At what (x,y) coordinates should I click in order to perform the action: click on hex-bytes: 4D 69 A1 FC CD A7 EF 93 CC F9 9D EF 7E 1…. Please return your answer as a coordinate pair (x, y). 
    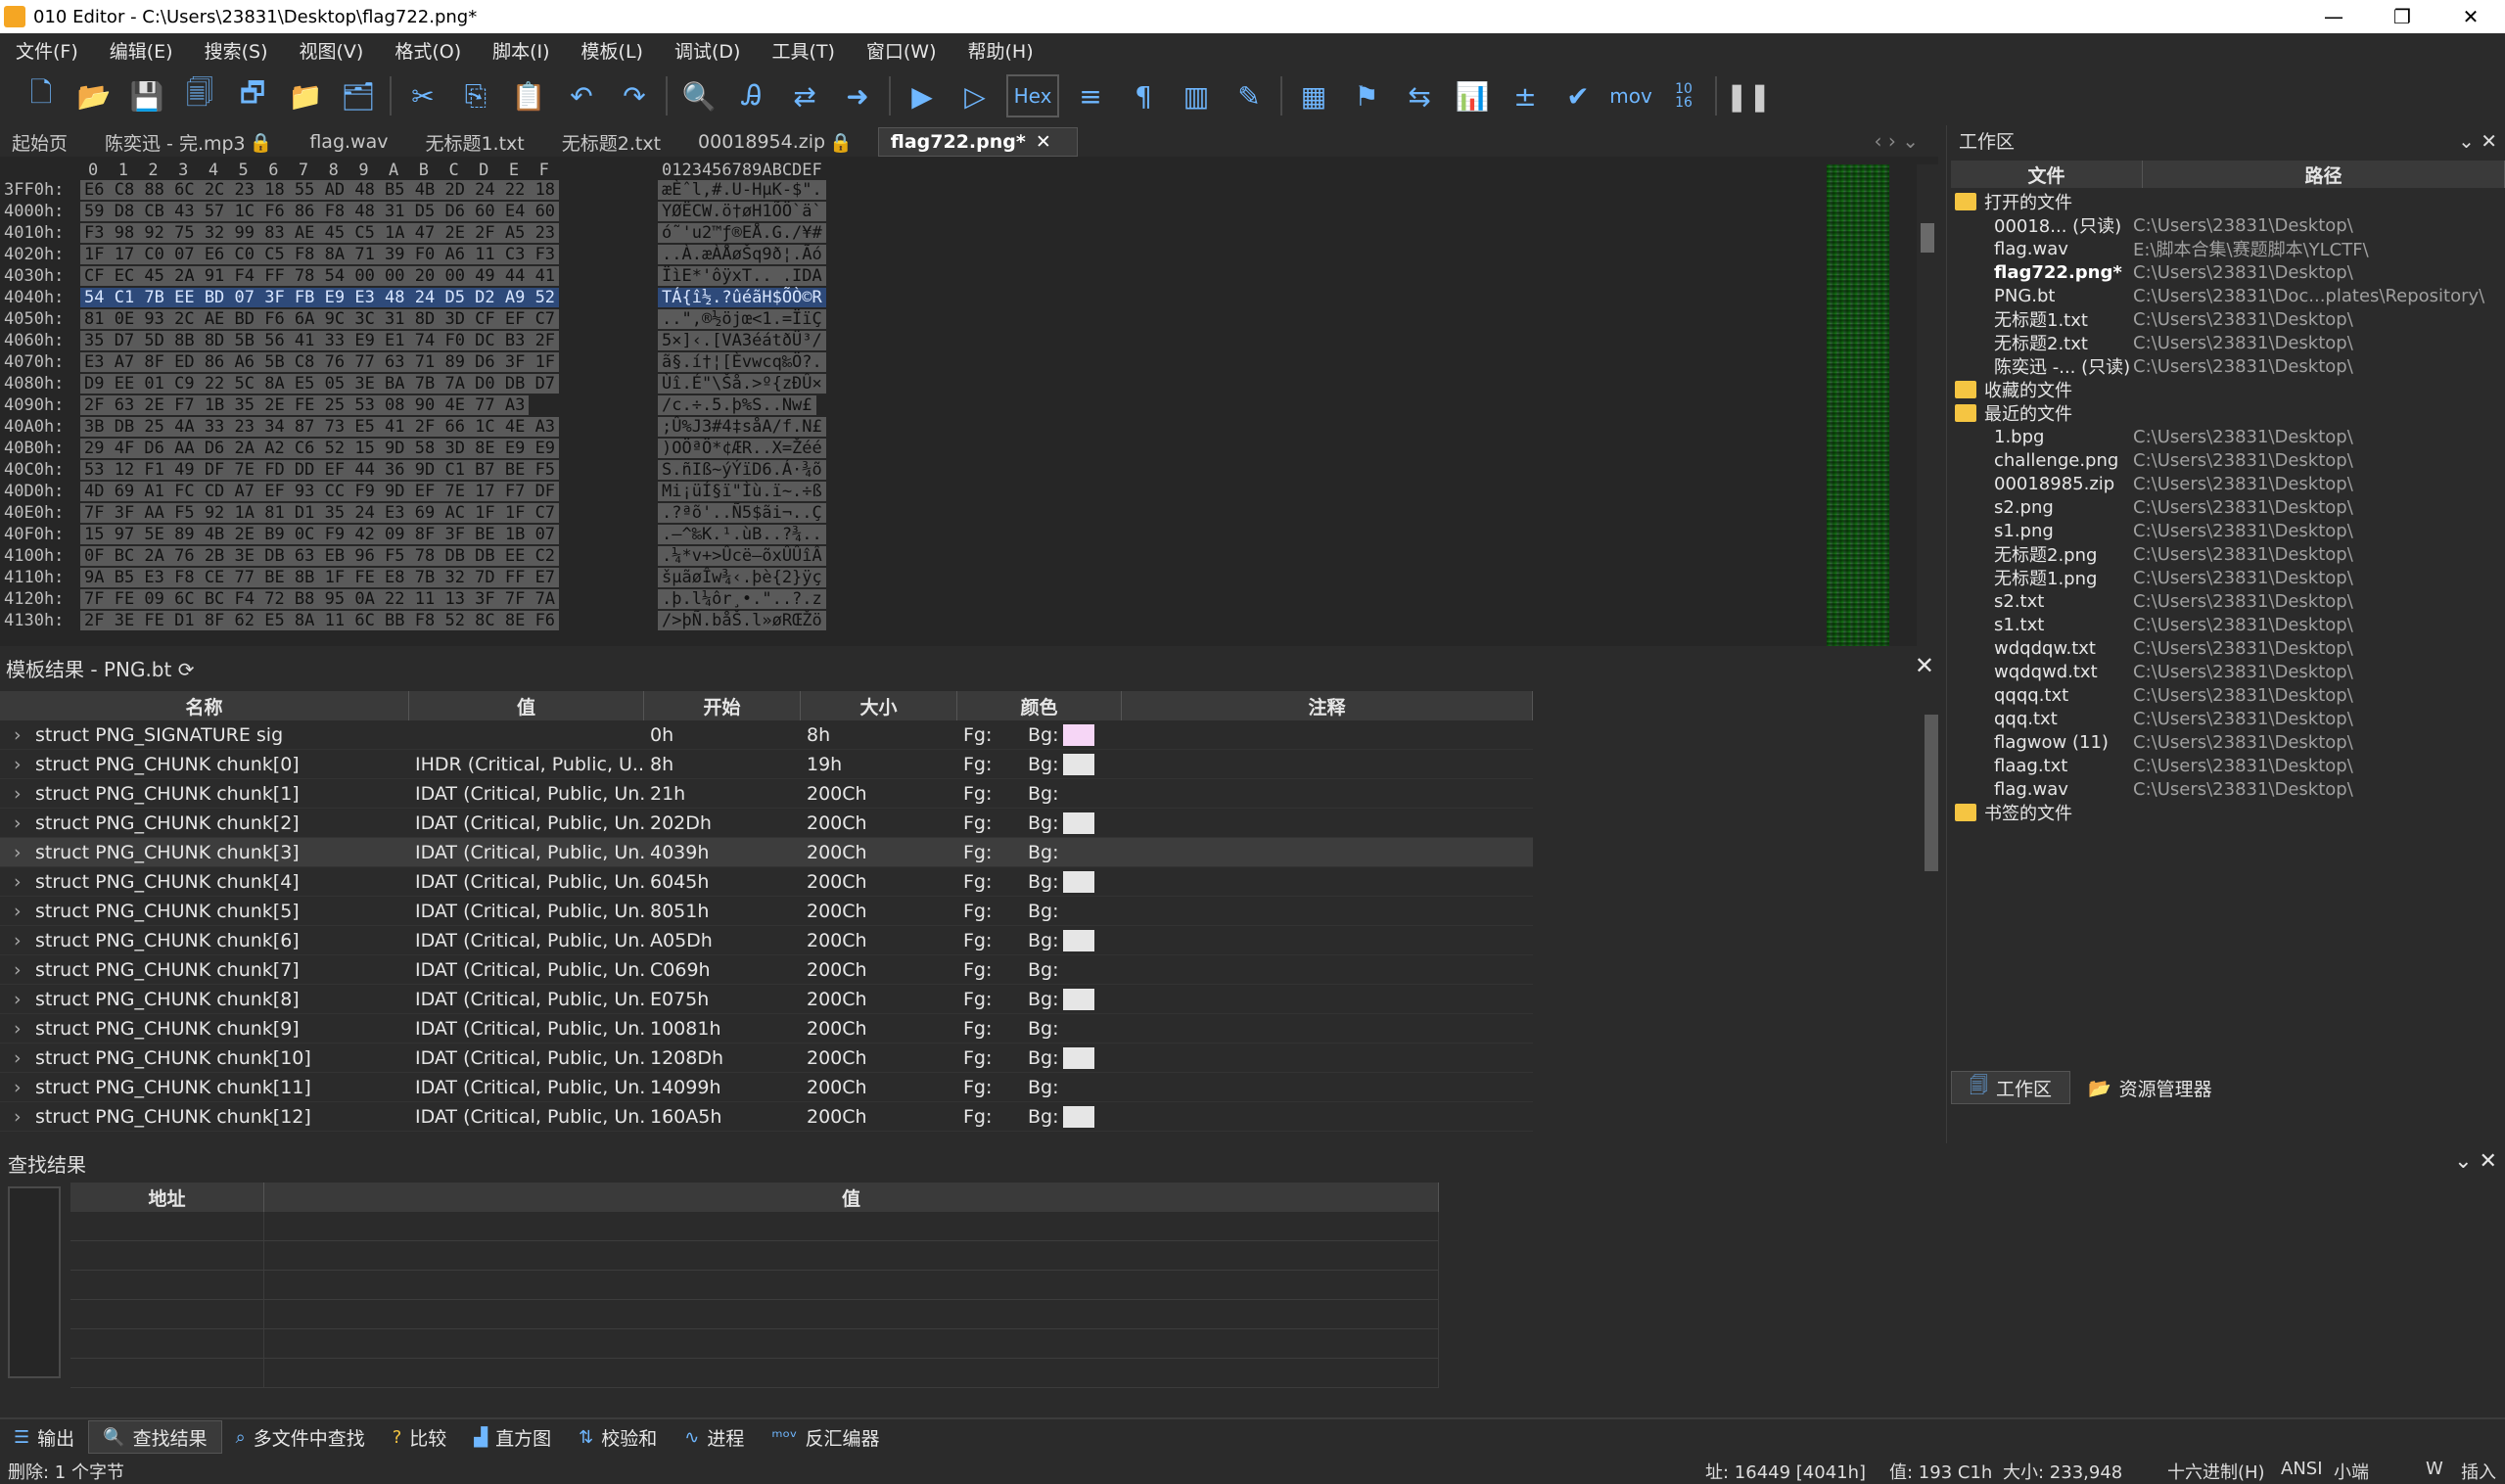
    Looking at the image, I should click on (320, 491).